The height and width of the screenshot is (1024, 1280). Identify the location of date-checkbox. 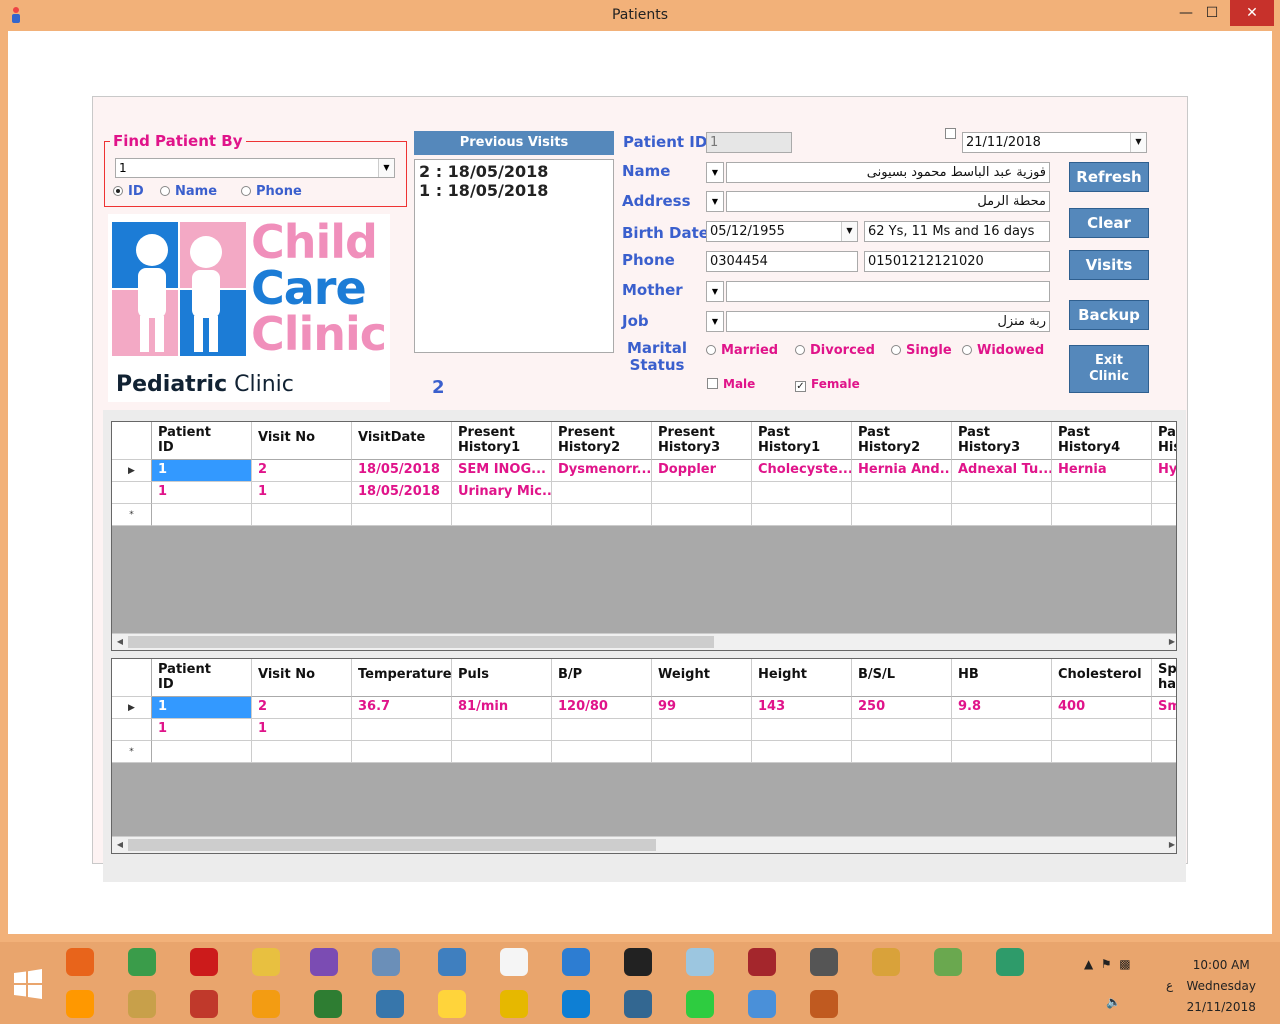
(950, 133).